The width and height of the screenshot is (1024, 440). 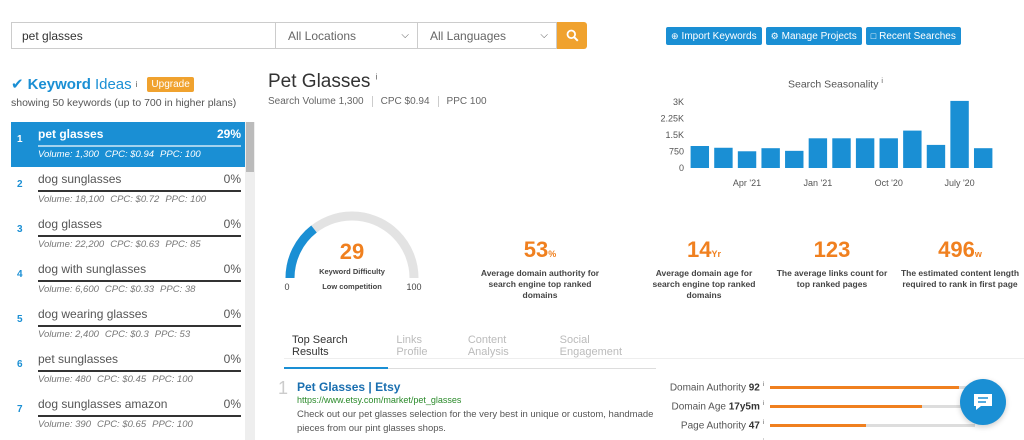 I want to click on x-tick-label: Oct '20, so click(x=889, y=183).